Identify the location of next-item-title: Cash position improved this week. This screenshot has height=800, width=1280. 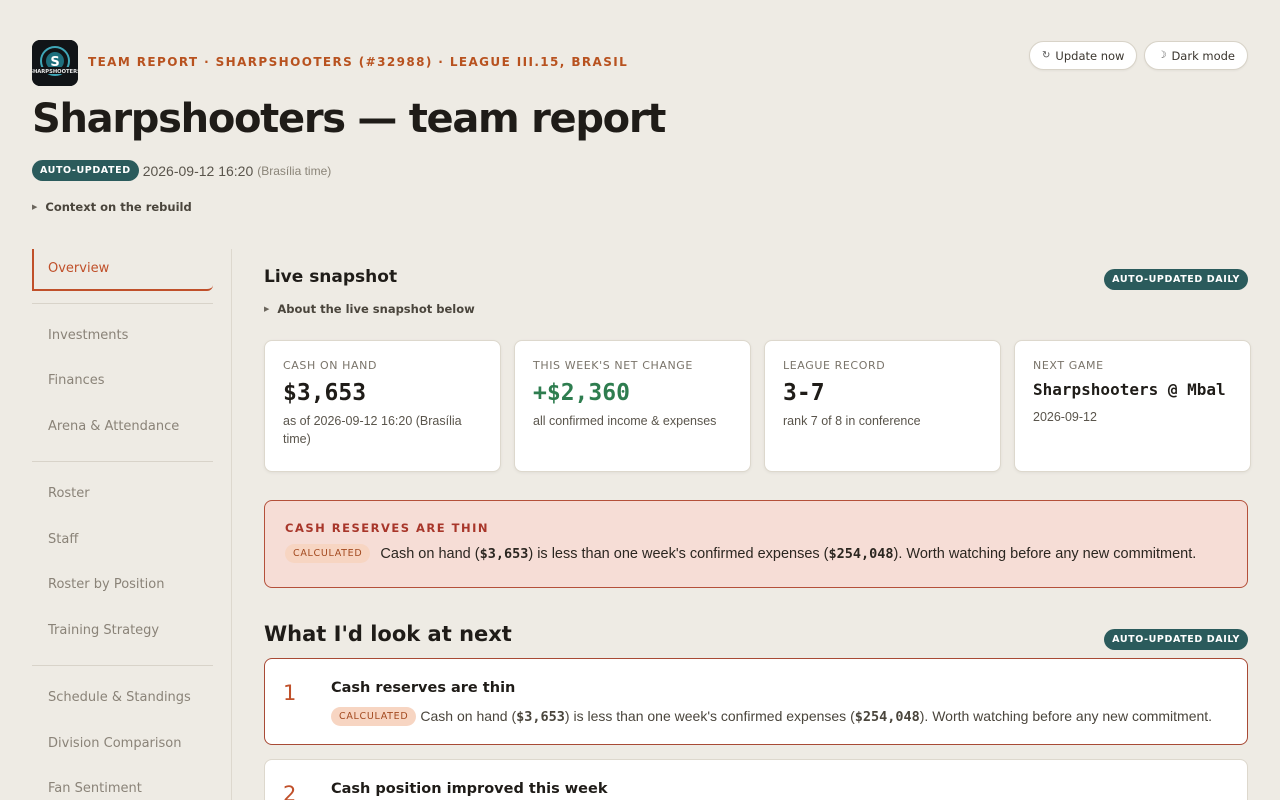
(469, 789).